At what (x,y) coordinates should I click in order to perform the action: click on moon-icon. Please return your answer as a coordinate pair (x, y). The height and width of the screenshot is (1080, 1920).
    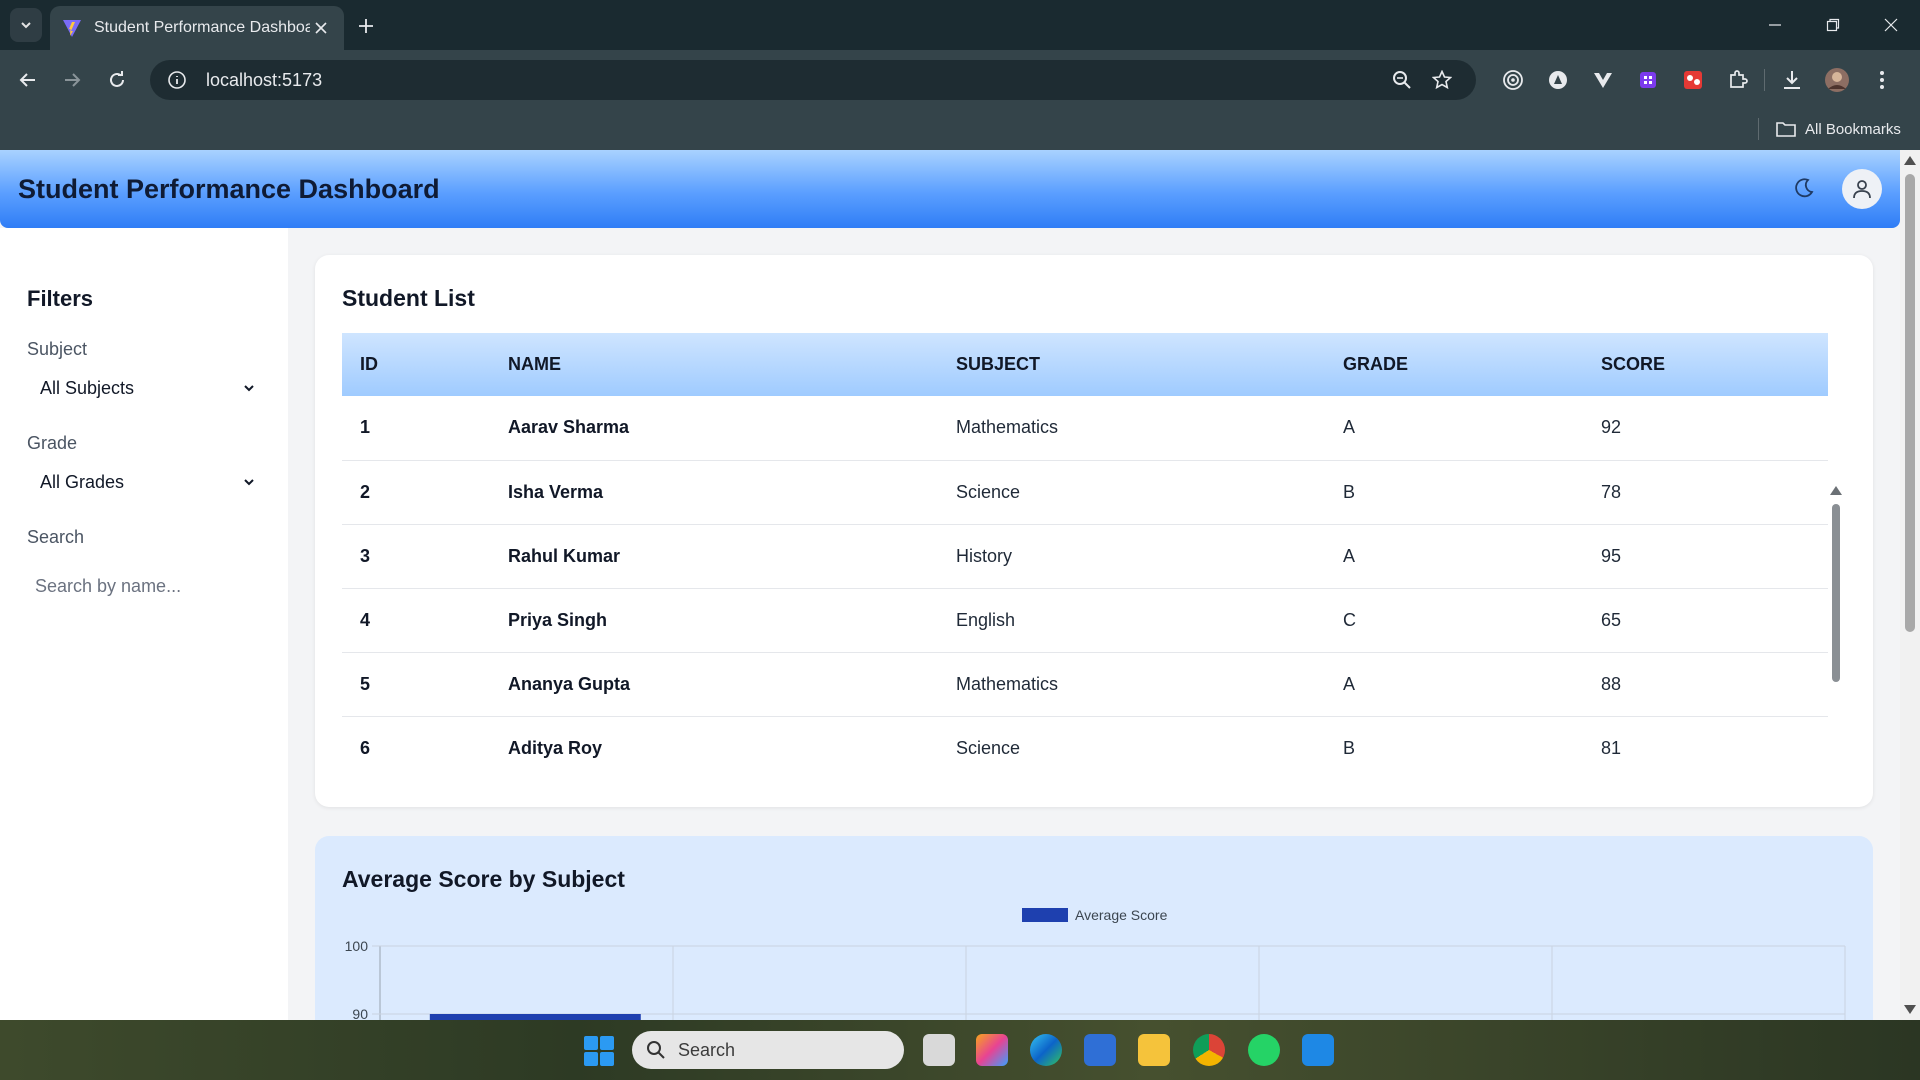
    Looking at the image, I should click on (1804, 188).